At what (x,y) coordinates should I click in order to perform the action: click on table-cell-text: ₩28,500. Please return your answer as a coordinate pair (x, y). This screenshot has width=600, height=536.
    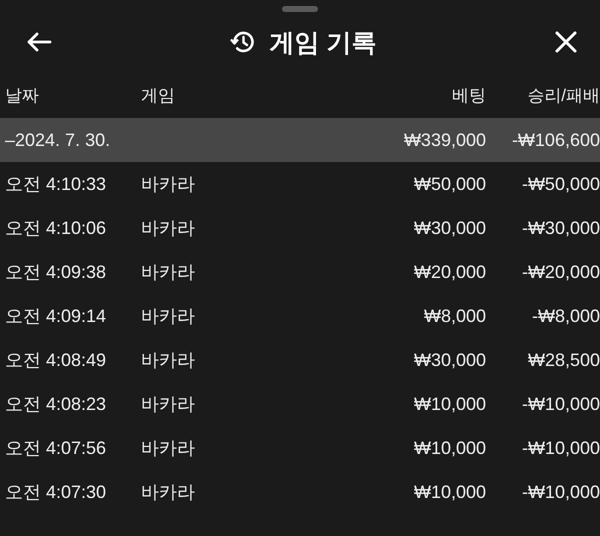
    Looking at the image, I should click on (563, 360).